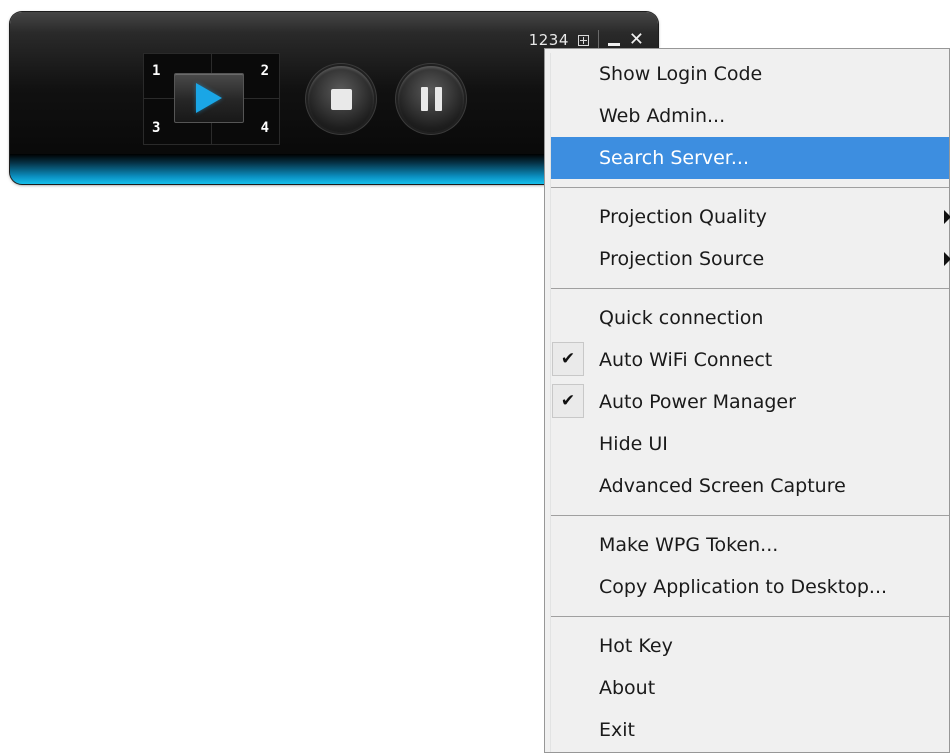 The width and height of the screenshot is (950, 753). I want to click on menu-item-label: Auto Power Manager, so click(697, 402).